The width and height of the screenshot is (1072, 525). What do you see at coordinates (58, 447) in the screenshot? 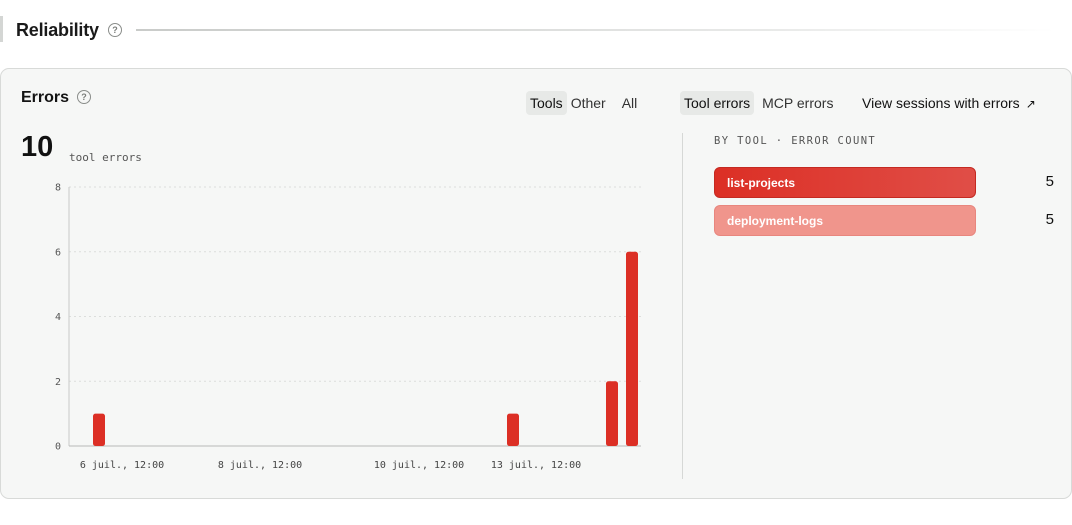
I see `y-tick-label: 0` at bounding box center [58, 447].